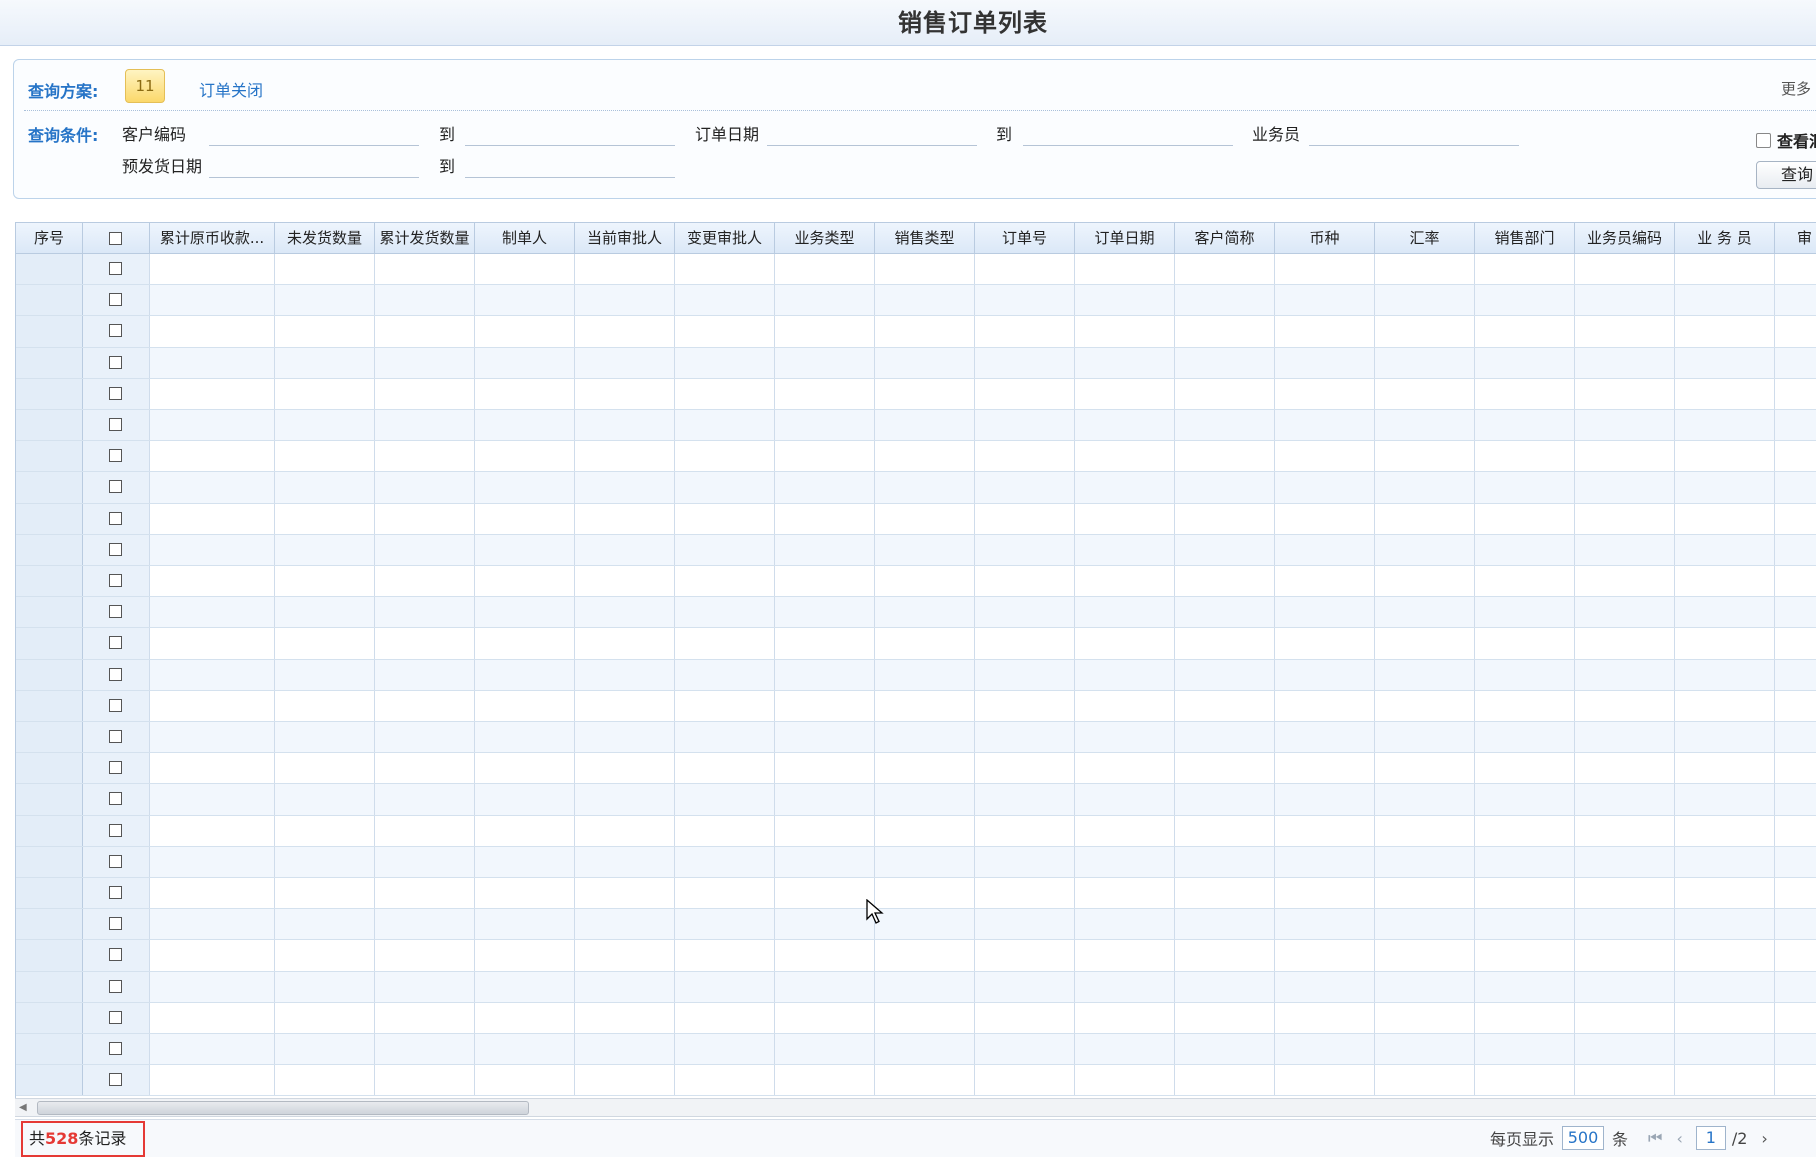 The width and height of the screenshot is (1816, 1163). Describe the element at coordinates (925, 238) in the screenshot. I see `column-header-sales-type: 销售类型` at that location.